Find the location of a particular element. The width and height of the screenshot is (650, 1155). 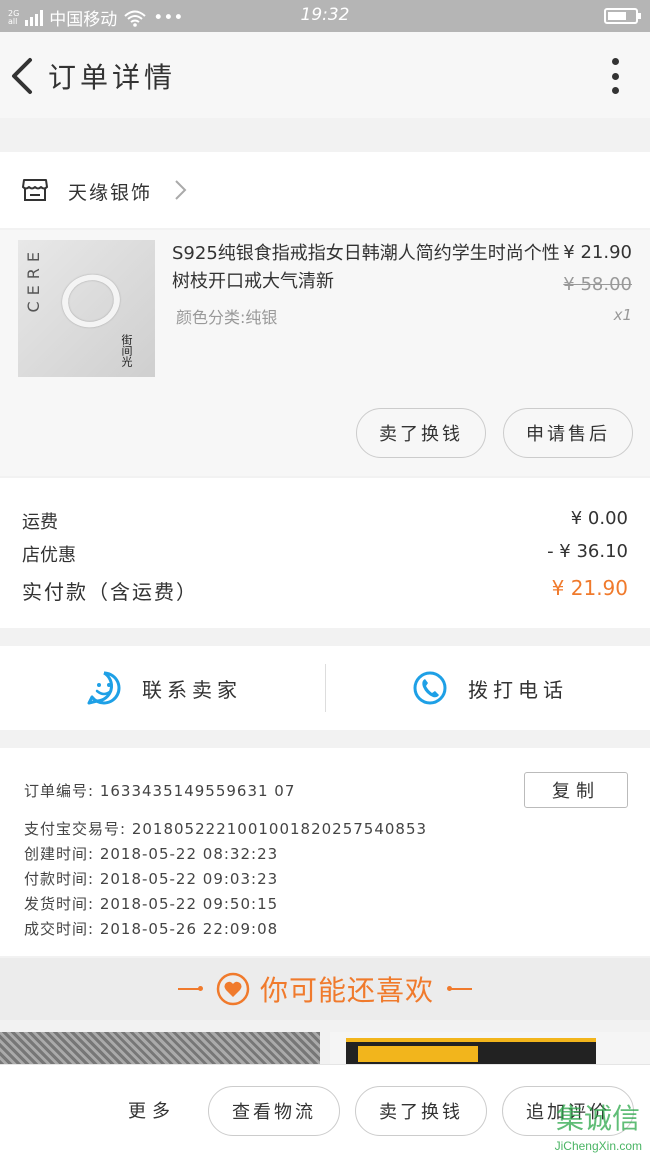

shipping-label: 运费 is located at coordinates (40, 522).